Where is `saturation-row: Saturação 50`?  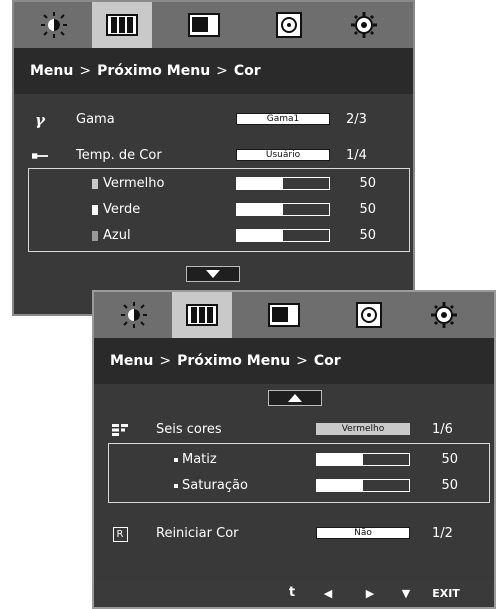
saturation-row: Saturação 50 is located at coordinates (294, 486).